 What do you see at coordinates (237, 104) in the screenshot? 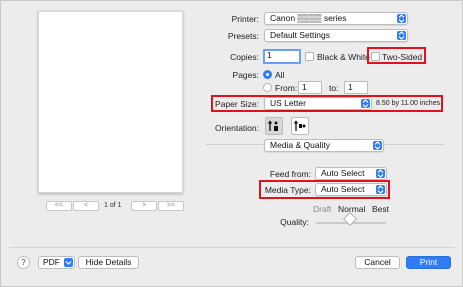
I see `paper-size-label: Paper Size:` at bounding box center [237, 104].